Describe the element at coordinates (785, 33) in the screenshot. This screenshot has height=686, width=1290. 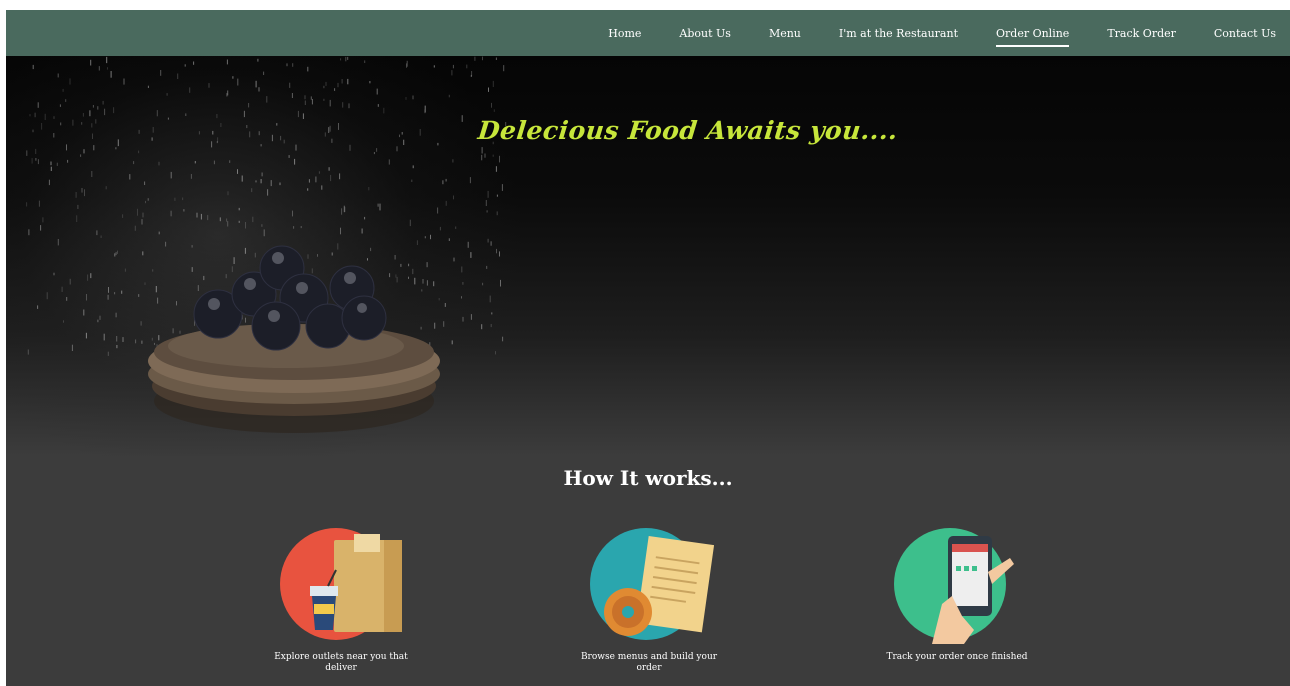
I see `nav-menu: Menu` at that location.